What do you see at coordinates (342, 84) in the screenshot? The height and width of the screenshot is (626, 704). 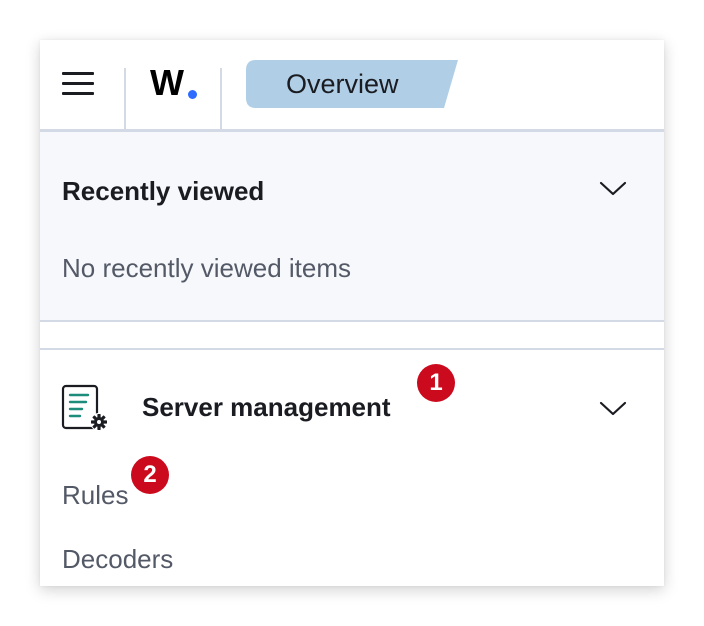 I see `breadcrumb-label: Overview` at bounding box center [342, 84].